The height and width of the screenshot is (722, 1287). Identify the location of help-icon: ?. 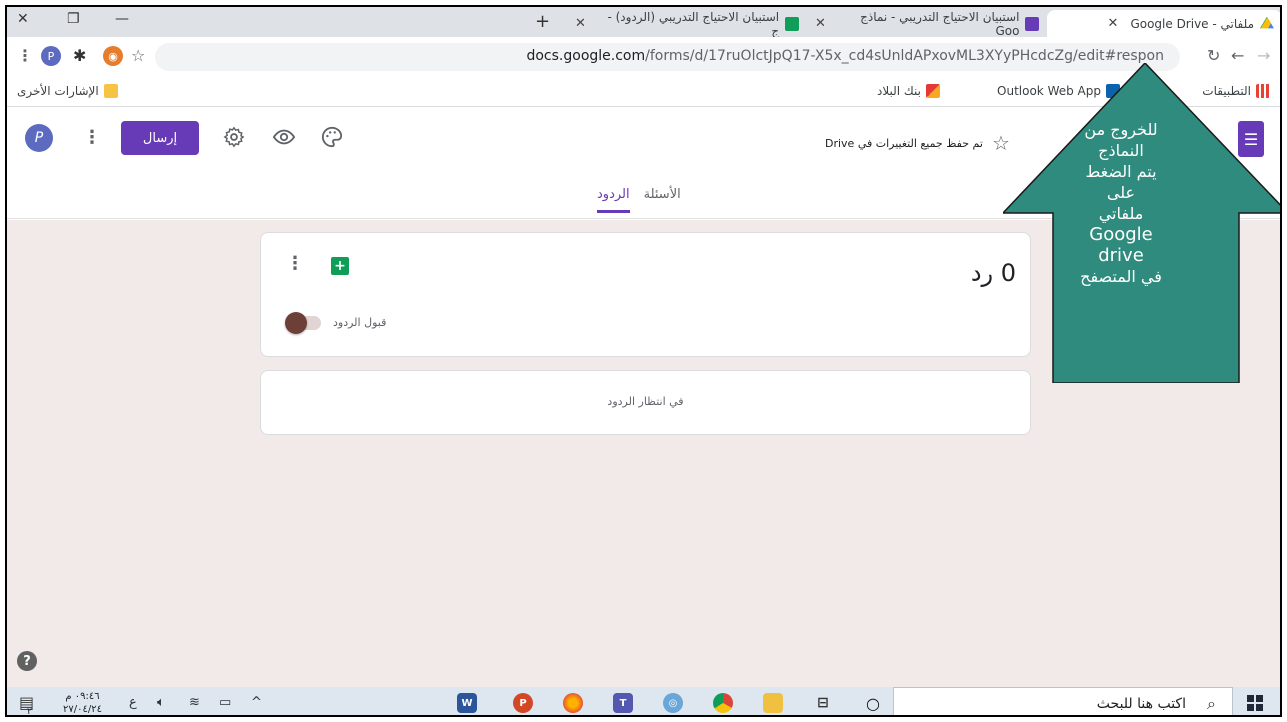
(27, 661).